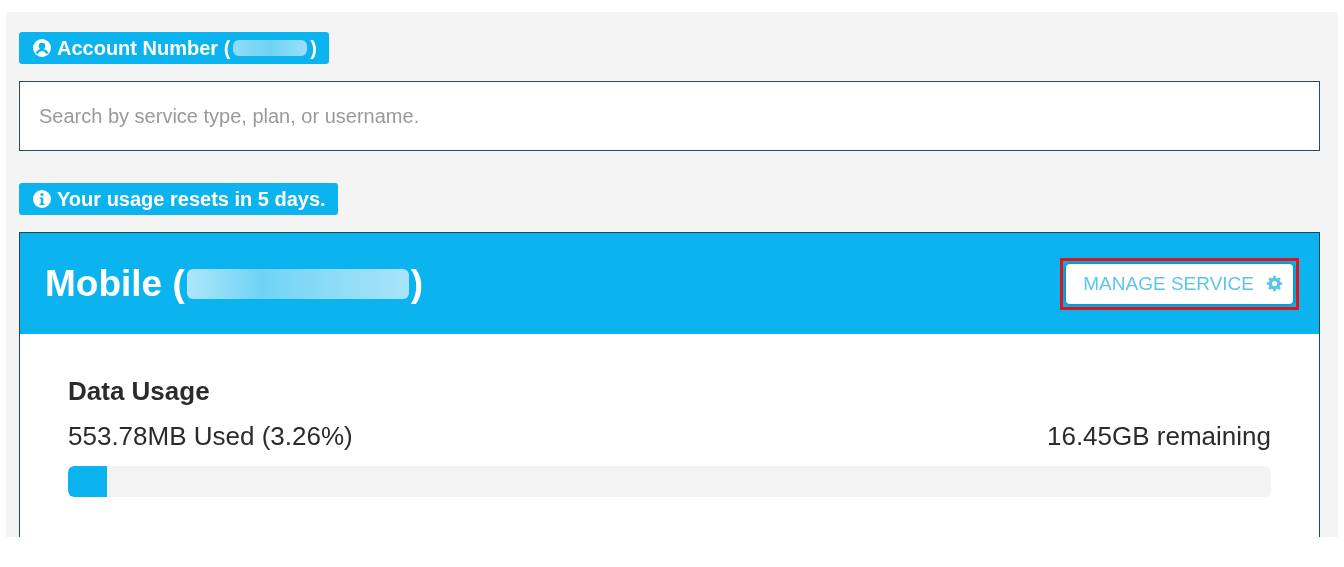 The image size is (1344, 567). Describe the element at coordinates (139, 391) in the screenshot. I see `data-usage-heading: Data Usage` at that location.